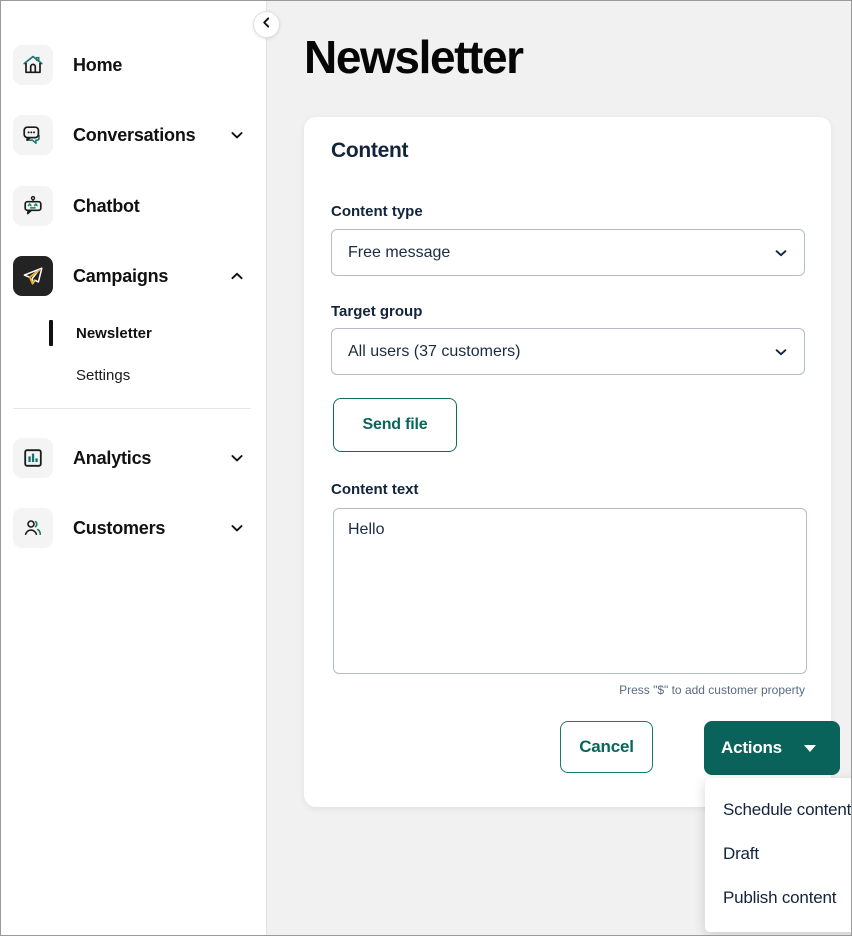  Describe the element at coordinates (114, 333) in the screenshot. I see `sidebar-subitem-label: Newsletter` at that location.